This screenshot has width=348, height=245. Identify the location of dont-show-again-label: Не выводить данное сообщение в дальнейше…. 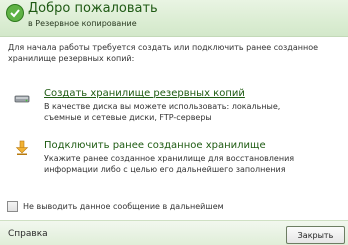
(123, 206).